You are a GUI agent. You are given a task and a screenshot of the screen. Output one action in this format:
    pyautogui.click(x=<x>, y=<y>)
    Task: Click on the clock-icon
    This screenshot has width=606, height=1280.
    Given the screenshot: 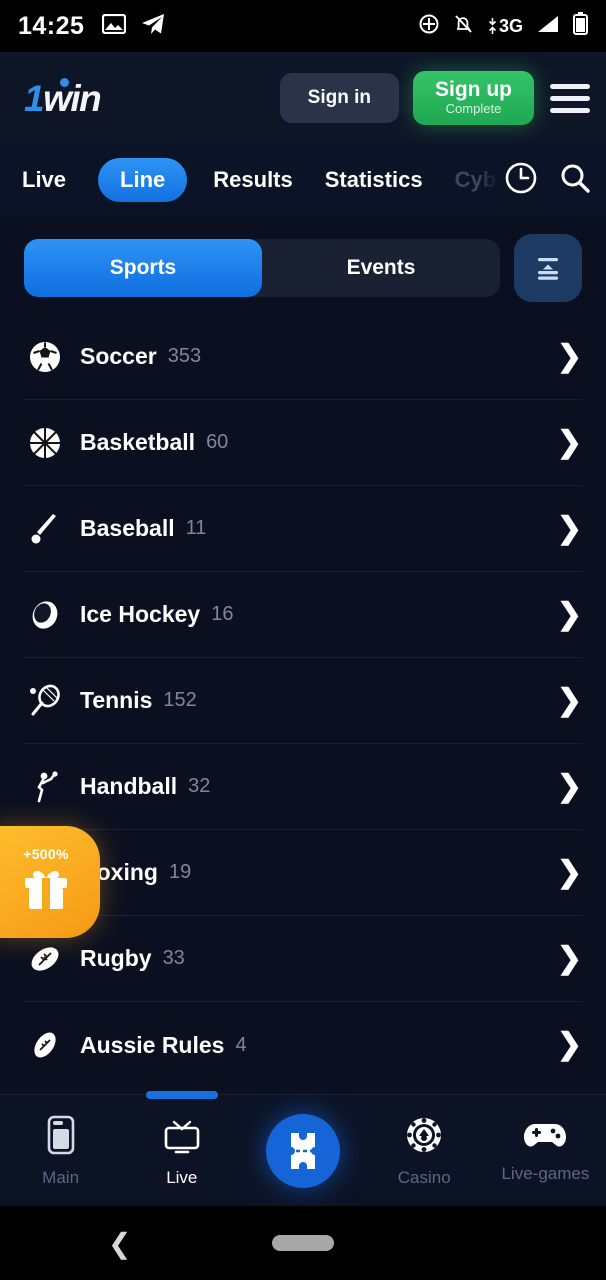 What is the action you would take?
    pyautogui.click(x=521, y=180)
    